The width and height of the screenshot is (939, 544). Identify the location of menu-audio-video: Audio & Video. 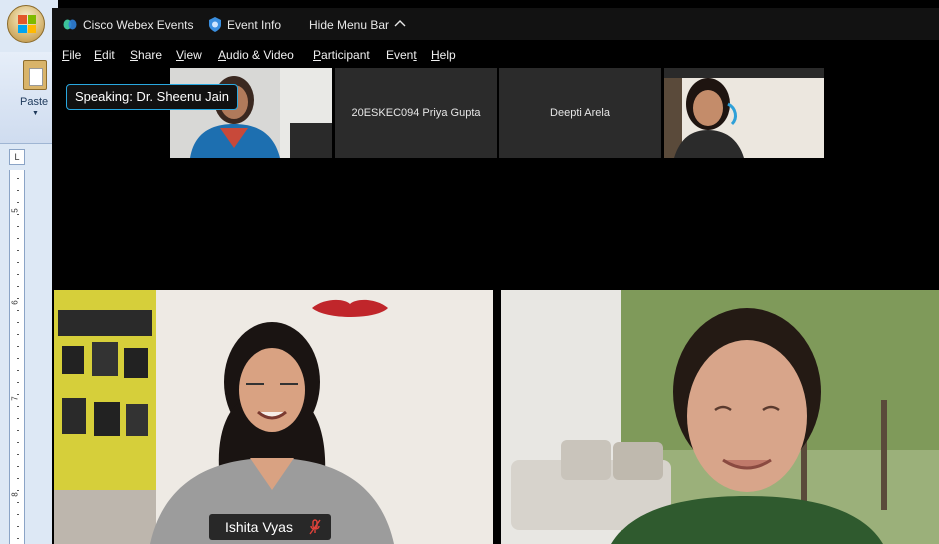
(256, 55).